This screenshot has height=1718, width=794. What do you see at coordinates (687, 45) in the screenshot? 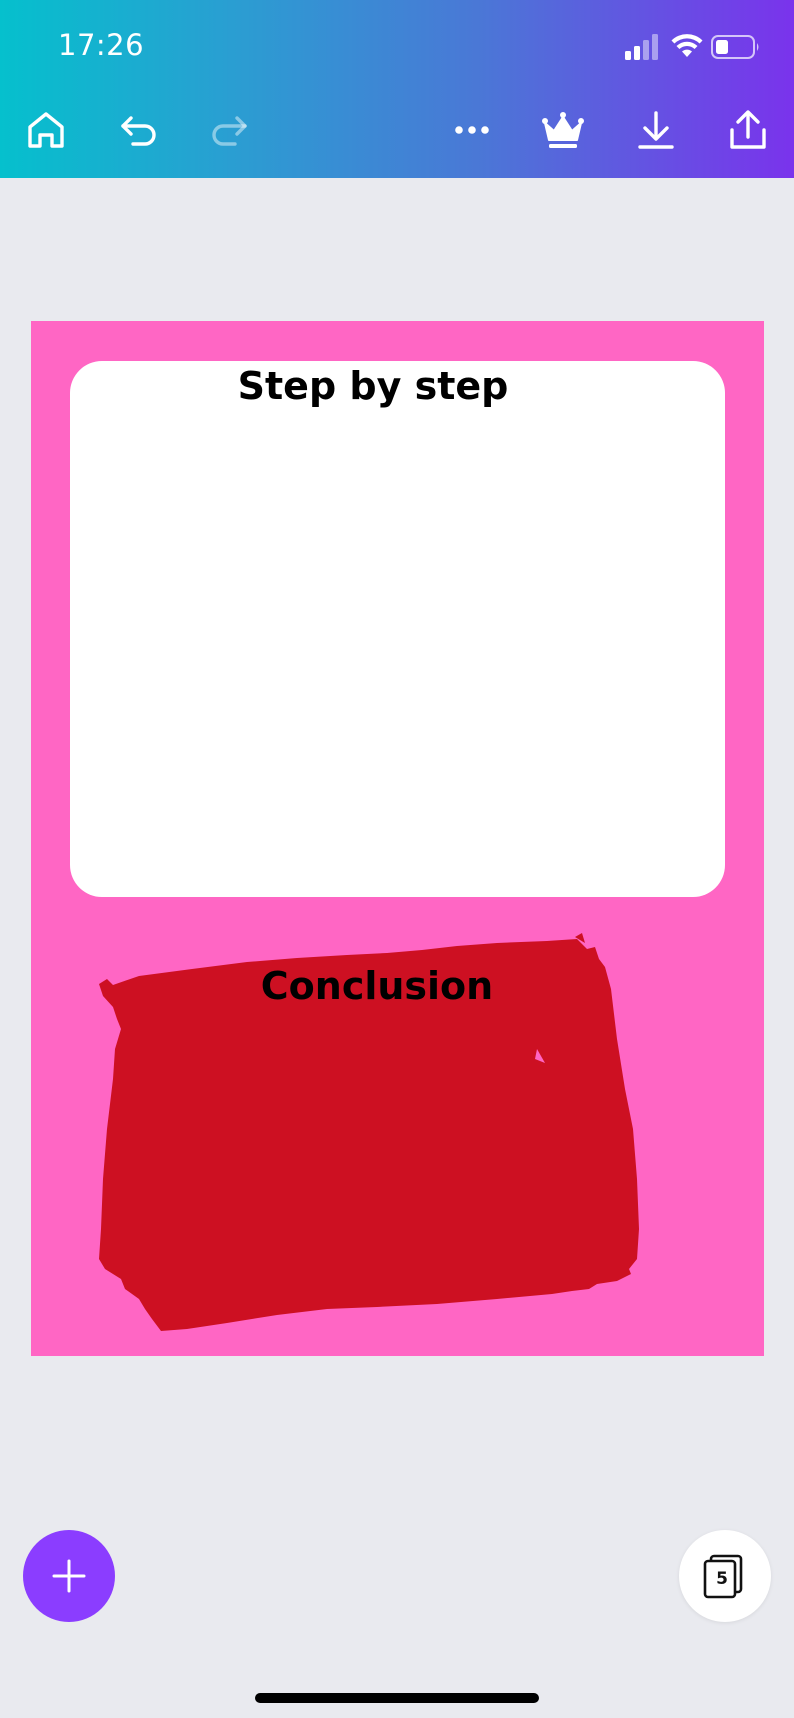
I see `wifi-icon` at bounding box center [687, 45].